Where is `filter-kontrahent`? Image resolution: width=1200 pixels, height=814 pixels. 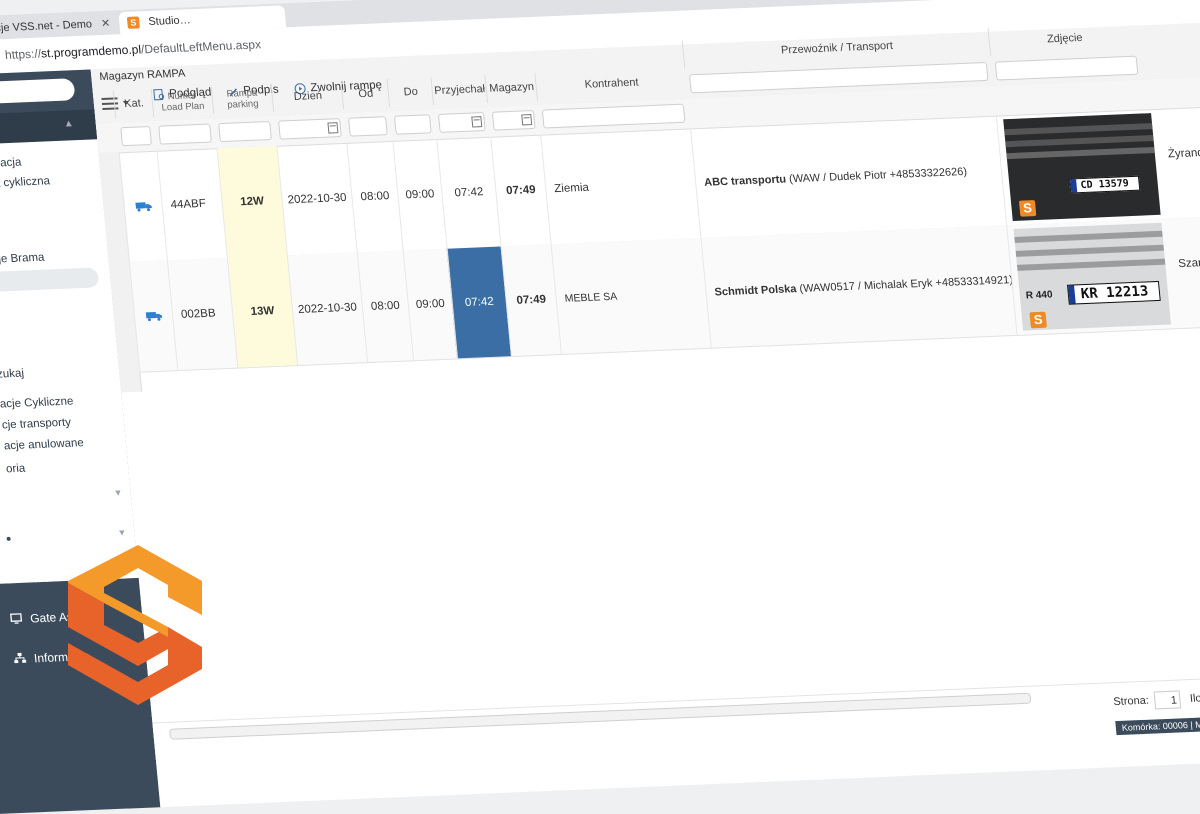 filter-kontrahent is located at coordinates (613, 116).